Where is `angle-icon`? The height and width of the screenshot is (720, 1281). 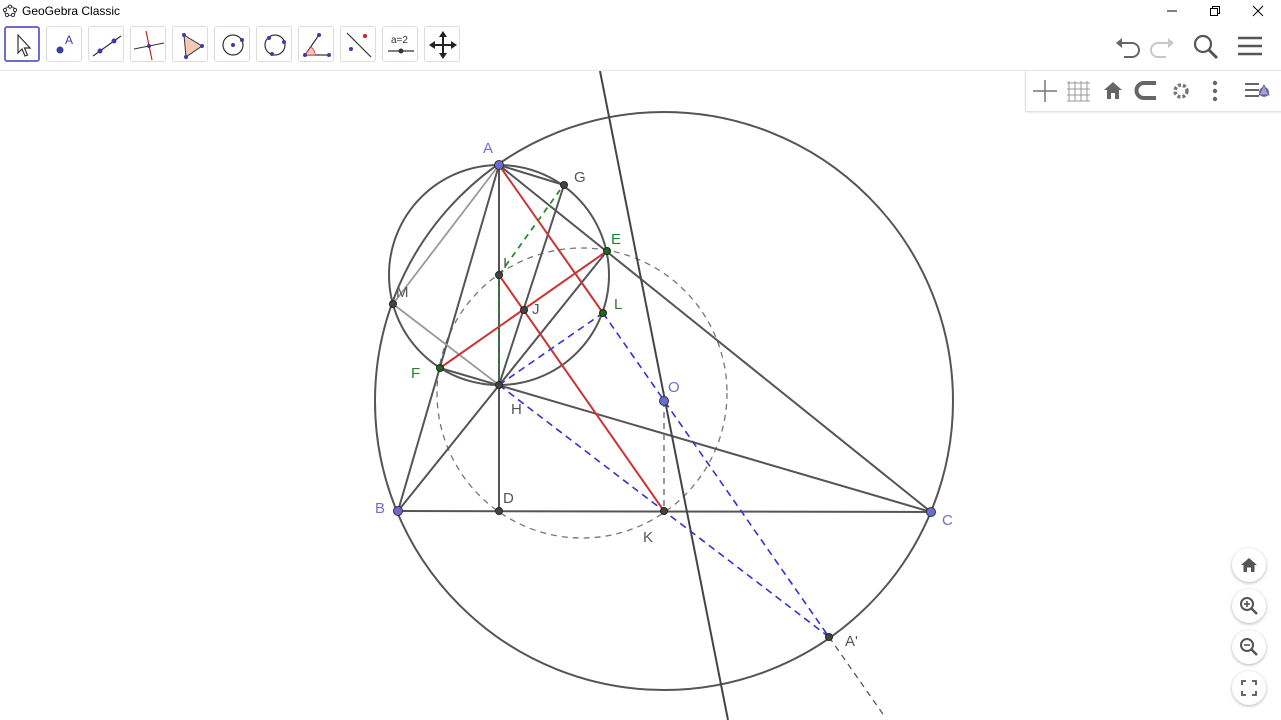 angle-icon is located at coordinates (317, 45).